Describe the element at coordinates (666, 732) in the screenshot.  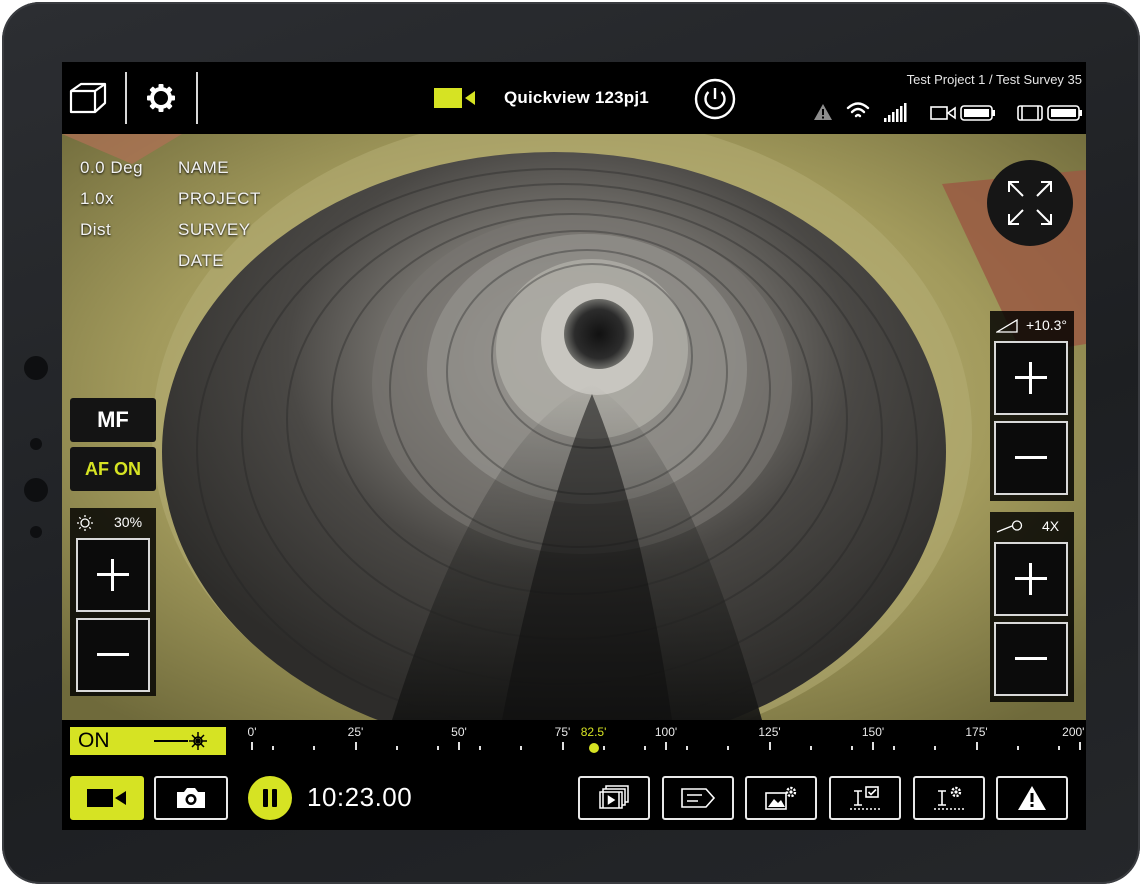
I see `ruler-label: 100'` at that location.